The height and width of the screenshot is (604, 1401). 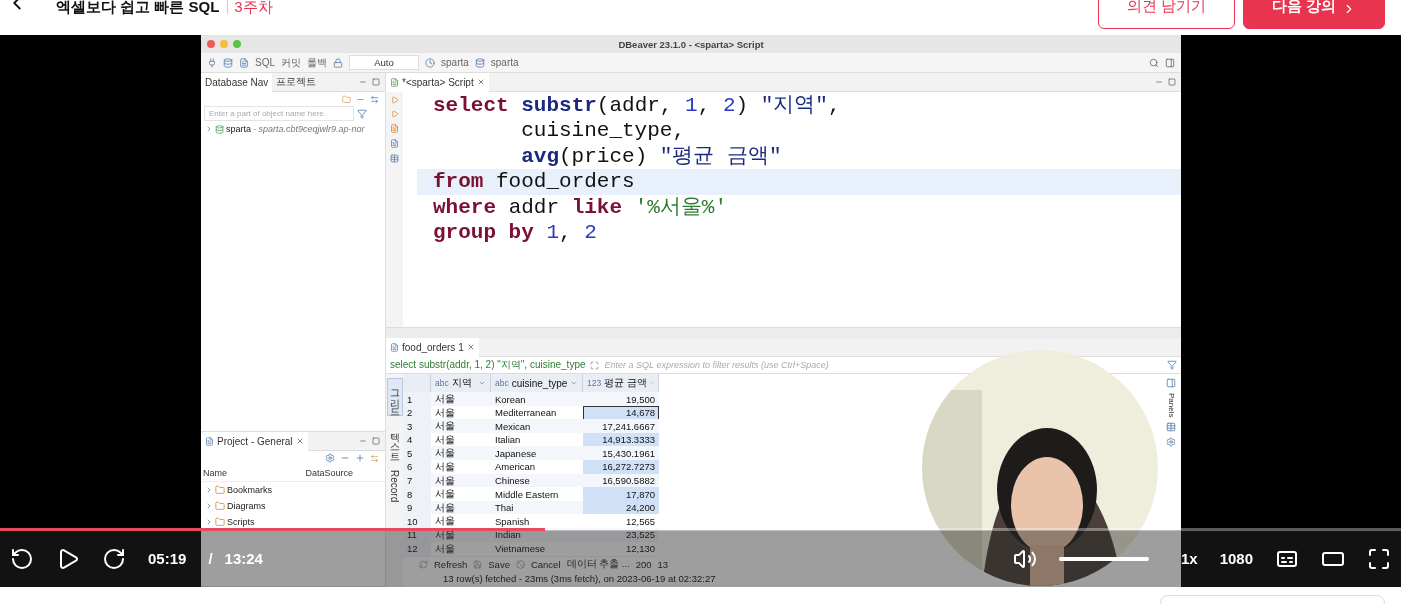 I want to click on refresh-icon, so click(x=423, y=564).